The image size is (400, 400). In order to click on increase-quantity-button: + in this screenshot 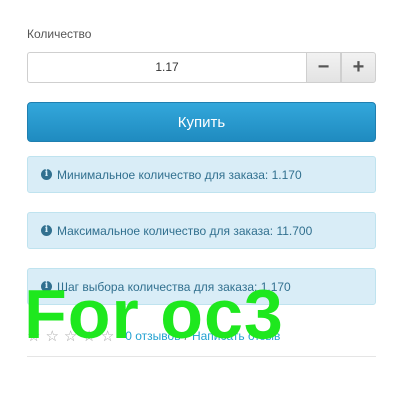, I will do `click(358, 67)`.